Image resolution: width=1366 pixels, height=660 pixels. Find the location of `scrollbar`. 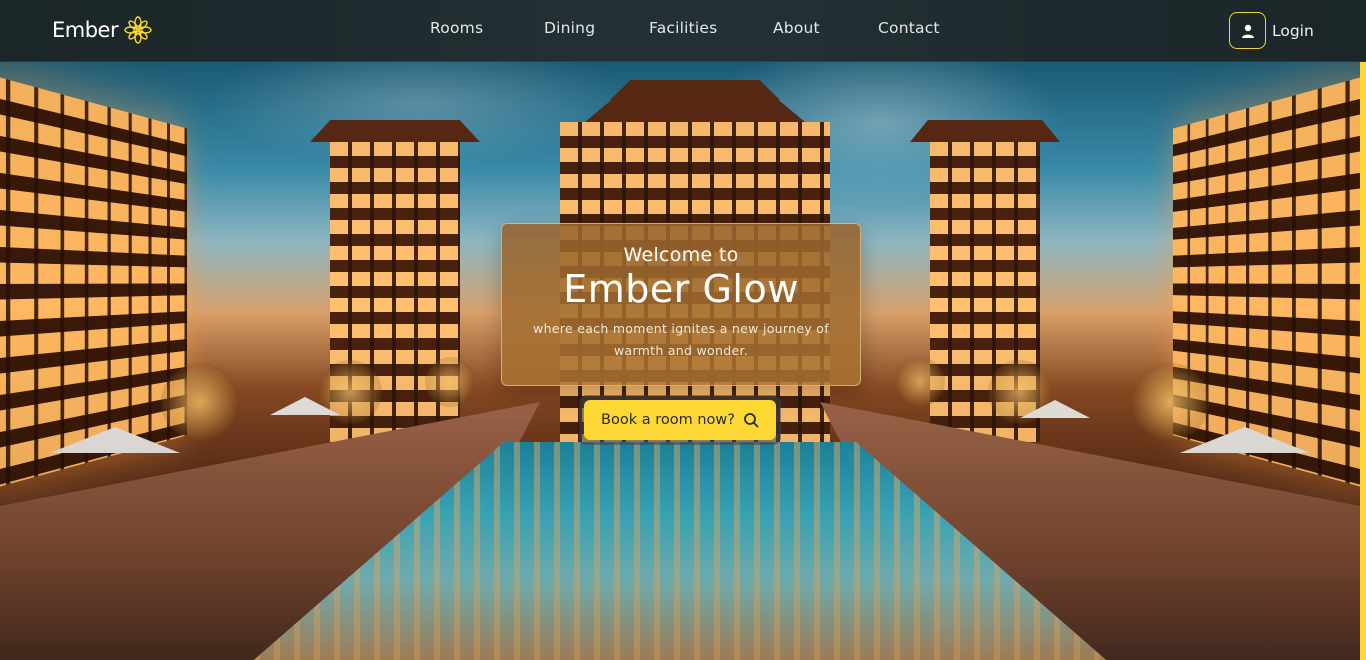

scrollbar is located at coordinates (1363, 361).